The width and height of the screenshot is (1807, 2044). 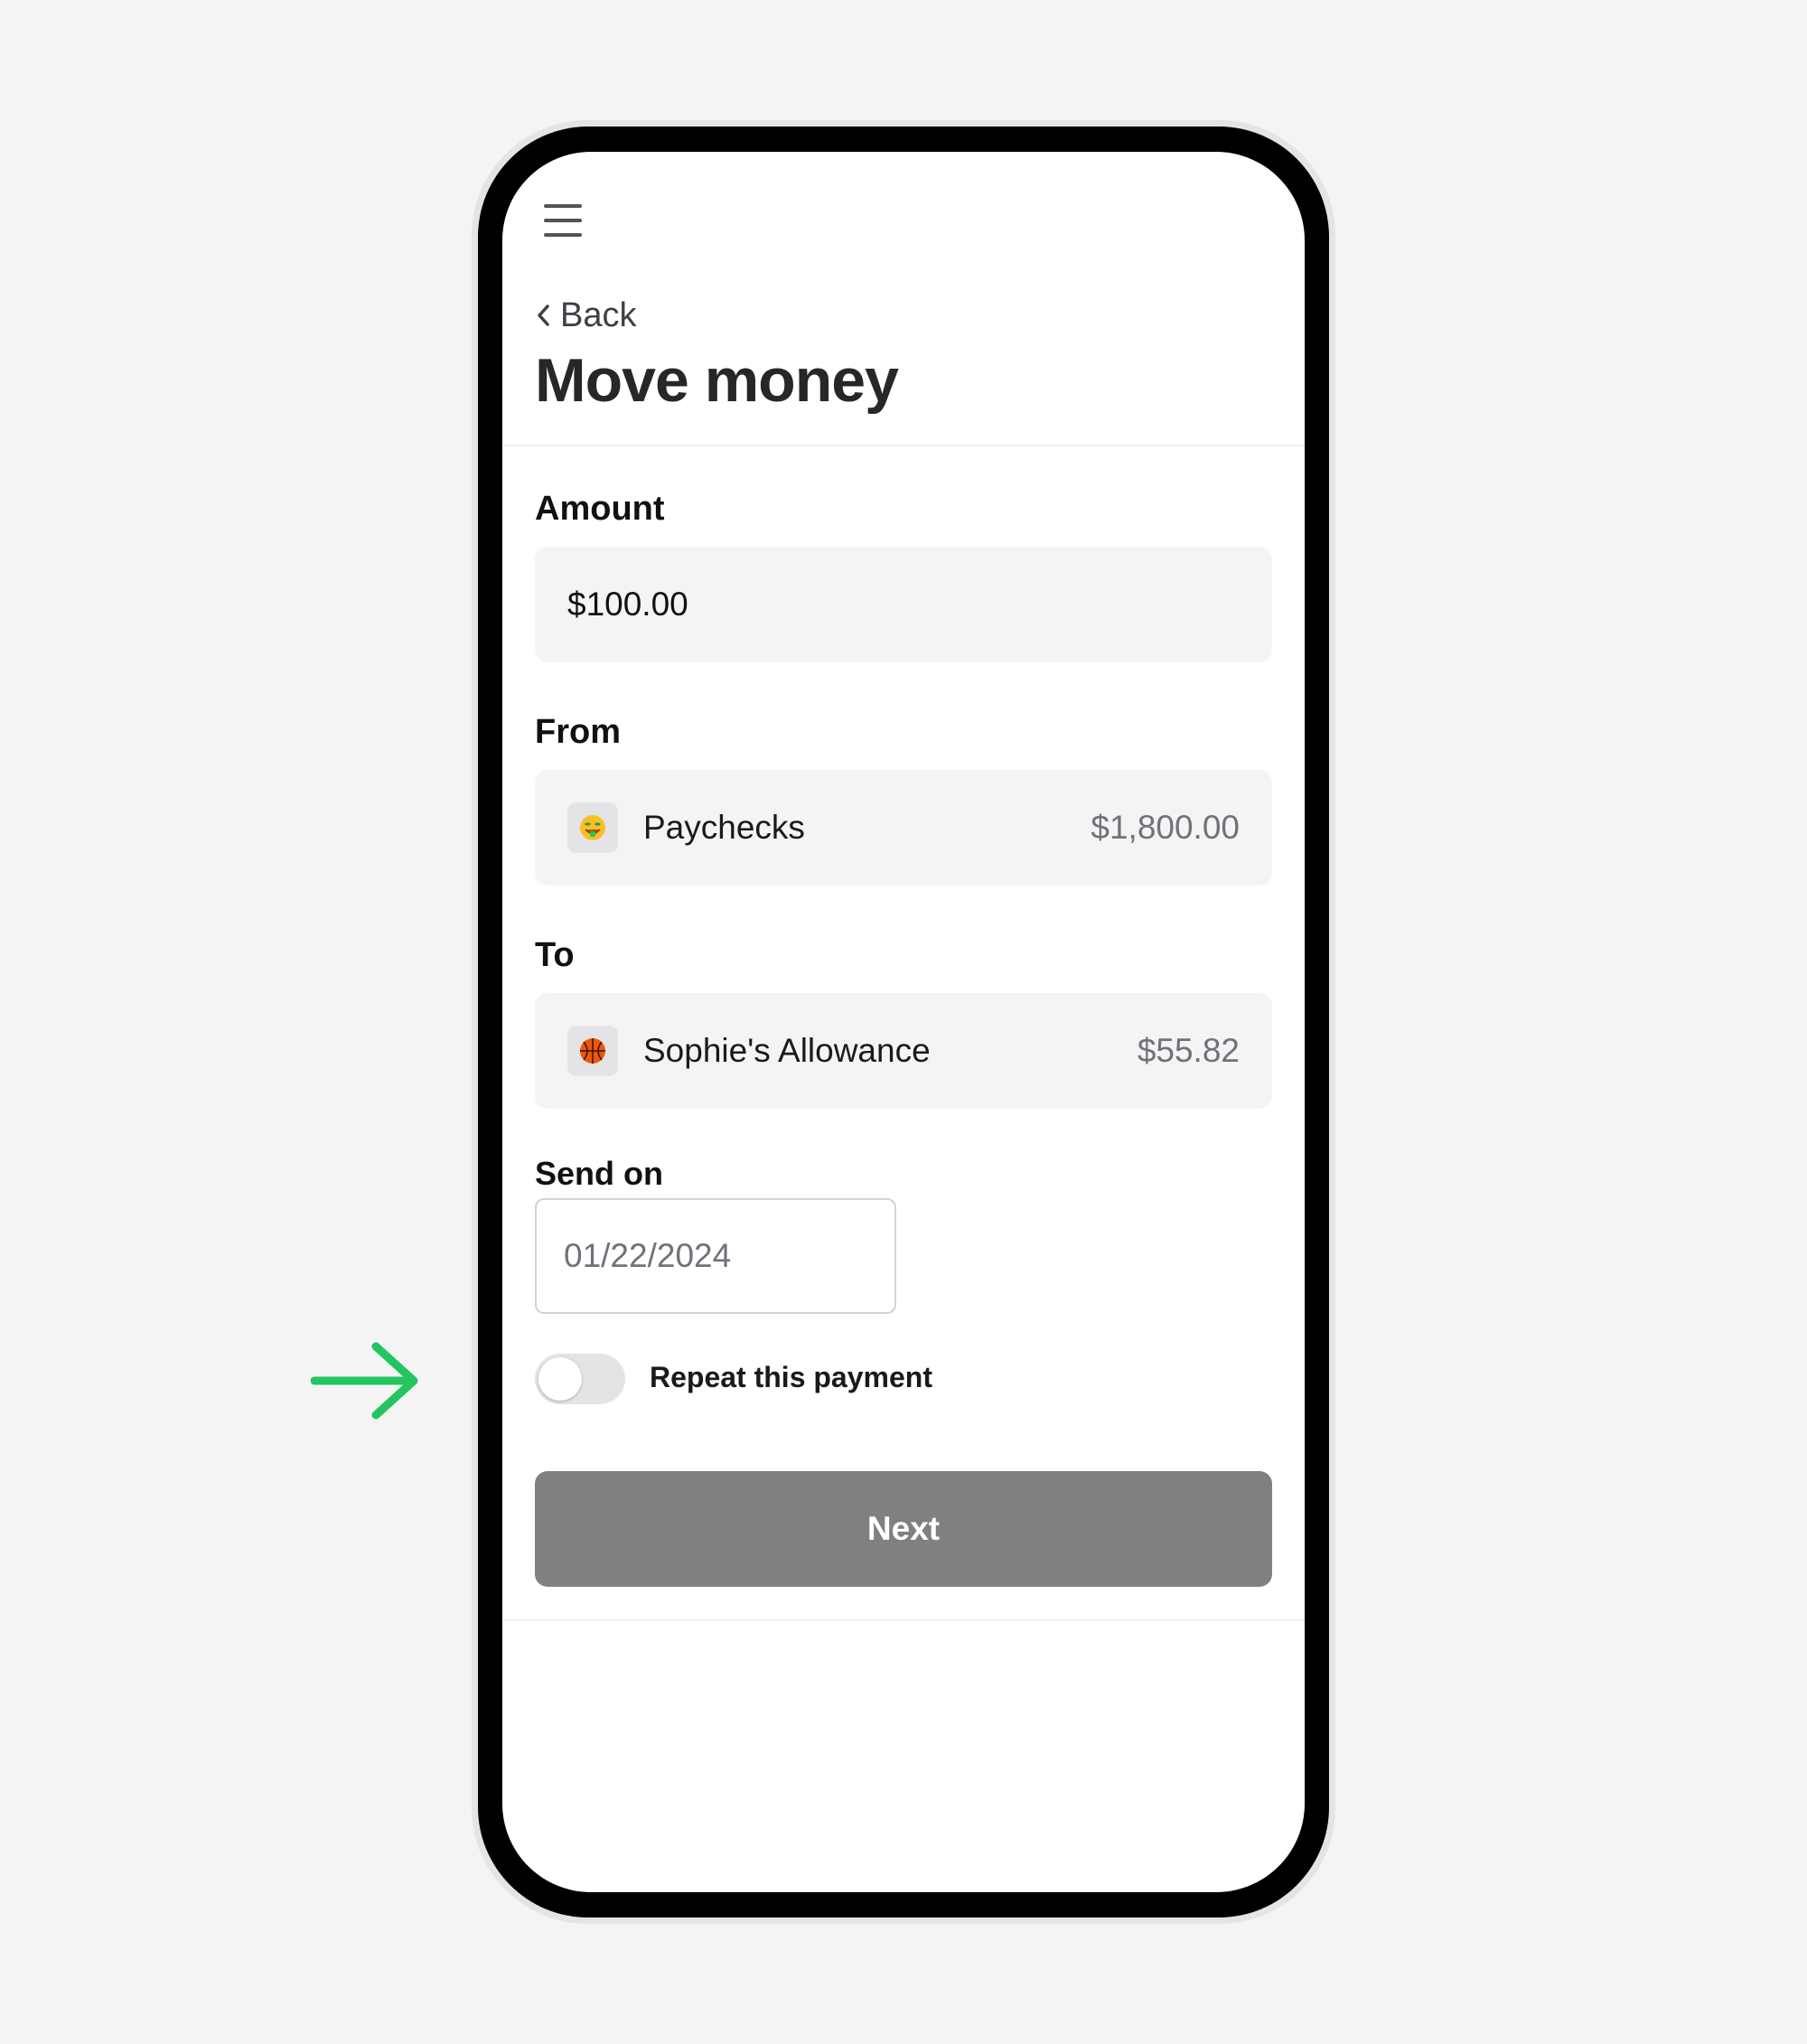 I want to click on to-account-name: Sophie's Allowance, so click(x=787, y=1051).